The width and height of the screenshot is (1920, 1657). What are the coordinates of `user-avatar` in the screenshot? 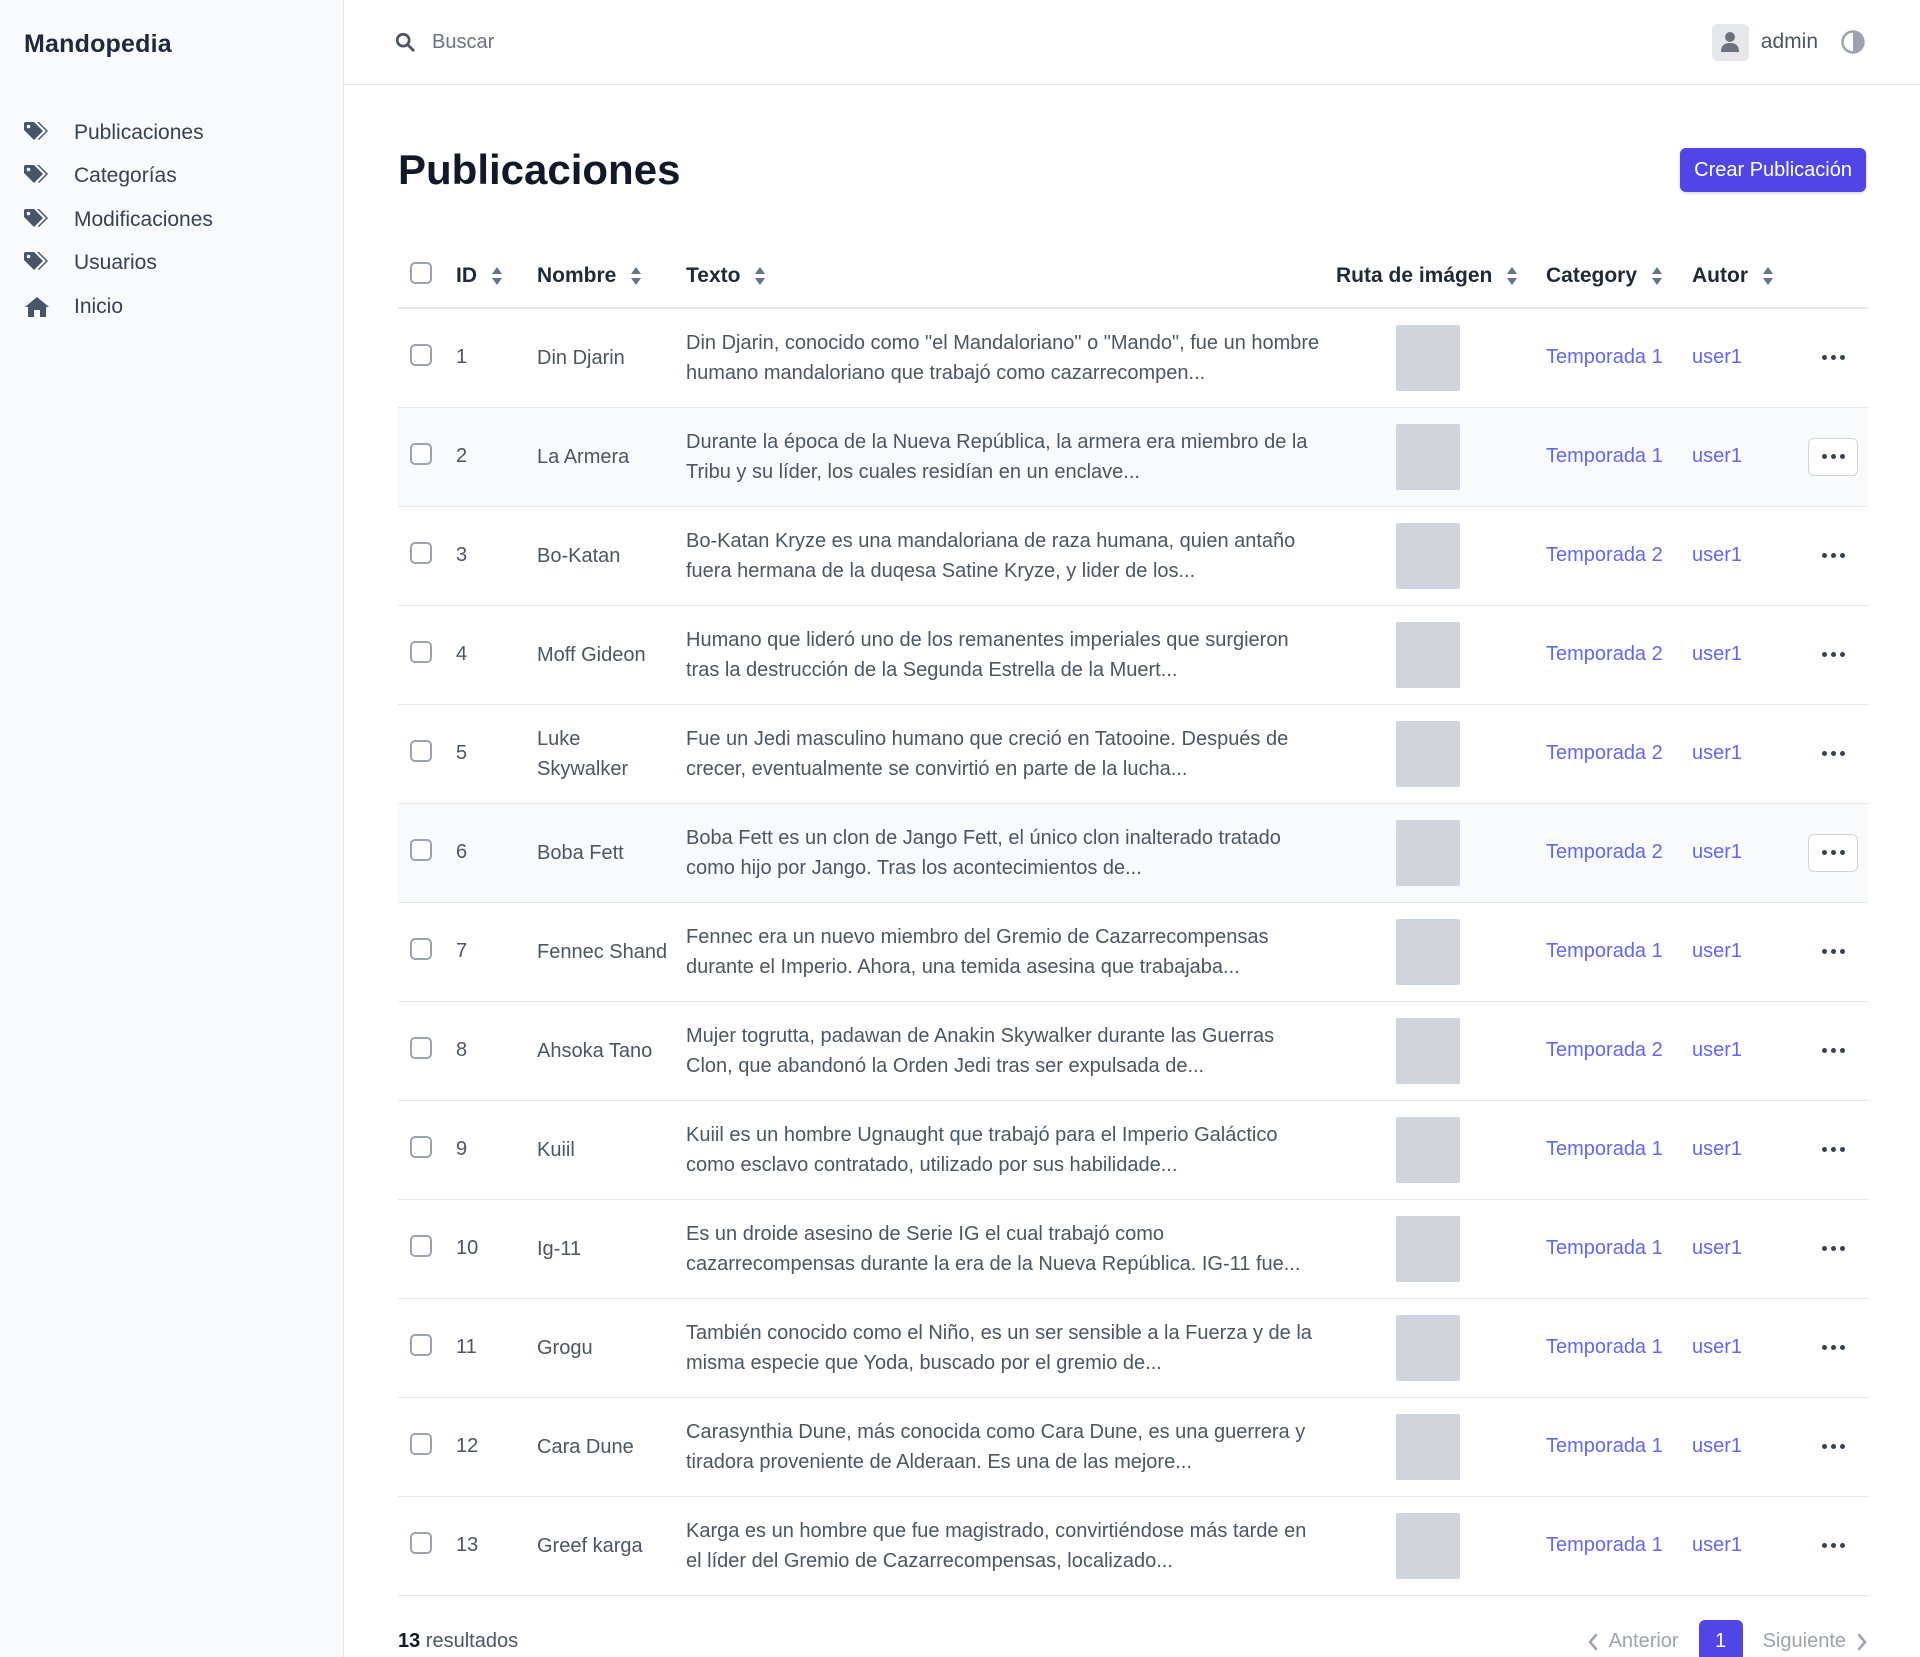 It's located at (1730, 42).